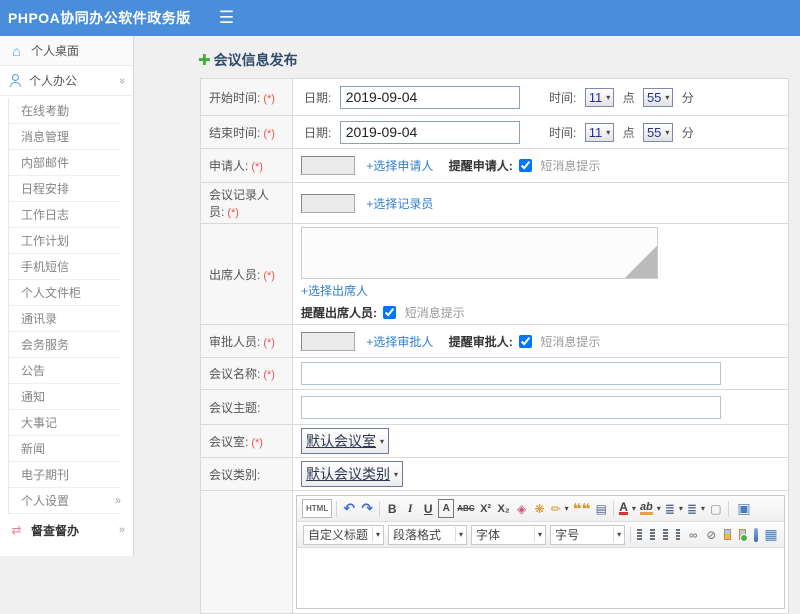 The width and height of the screenshot is (800, 614). I want to click on ordered-list-icon: ≣▾, so click(674, 508).